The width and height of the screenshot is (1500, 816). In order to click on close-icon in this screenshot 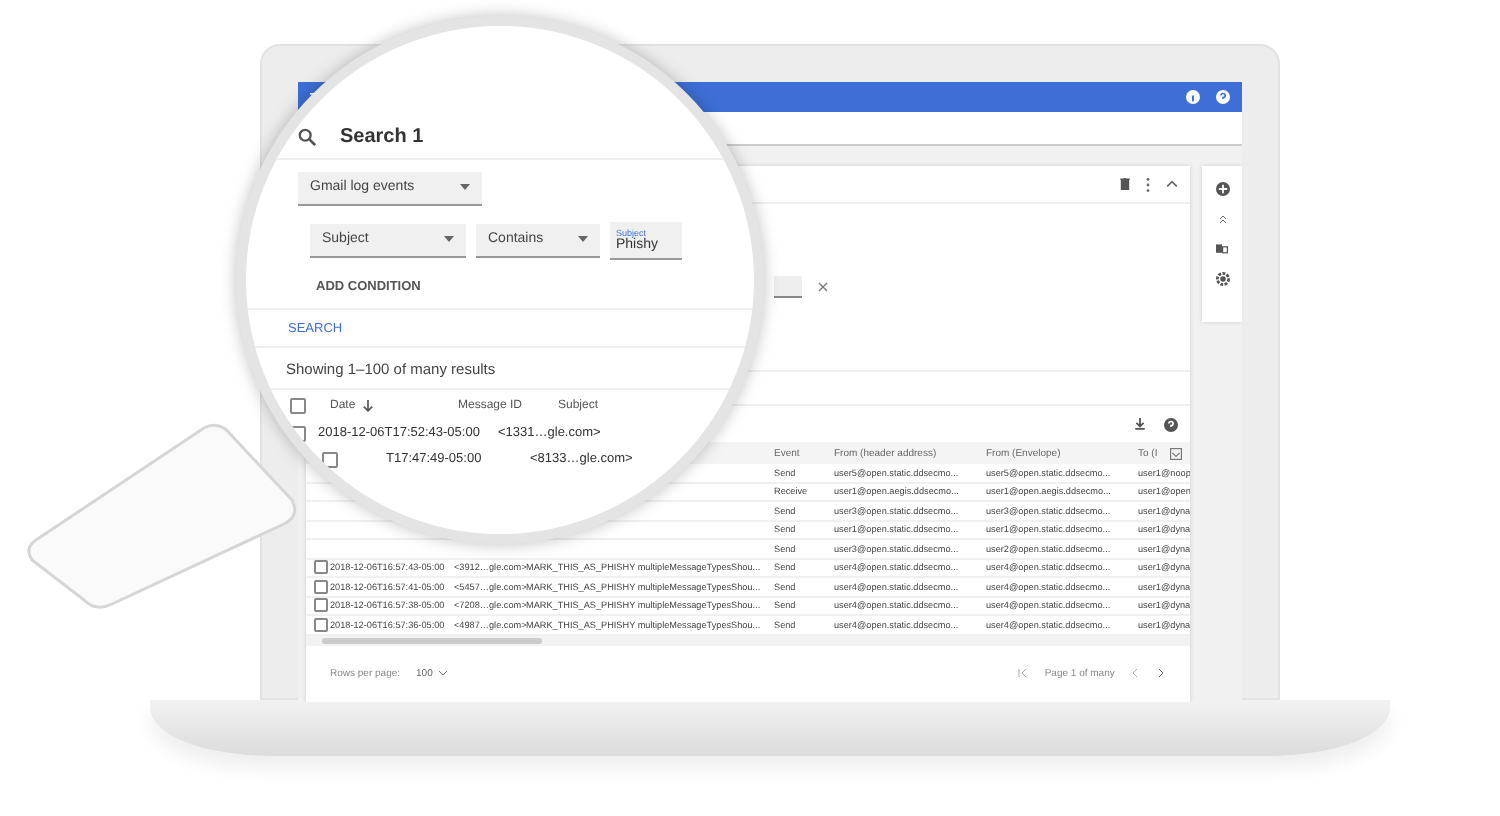, I will do `click(823, 287)`.